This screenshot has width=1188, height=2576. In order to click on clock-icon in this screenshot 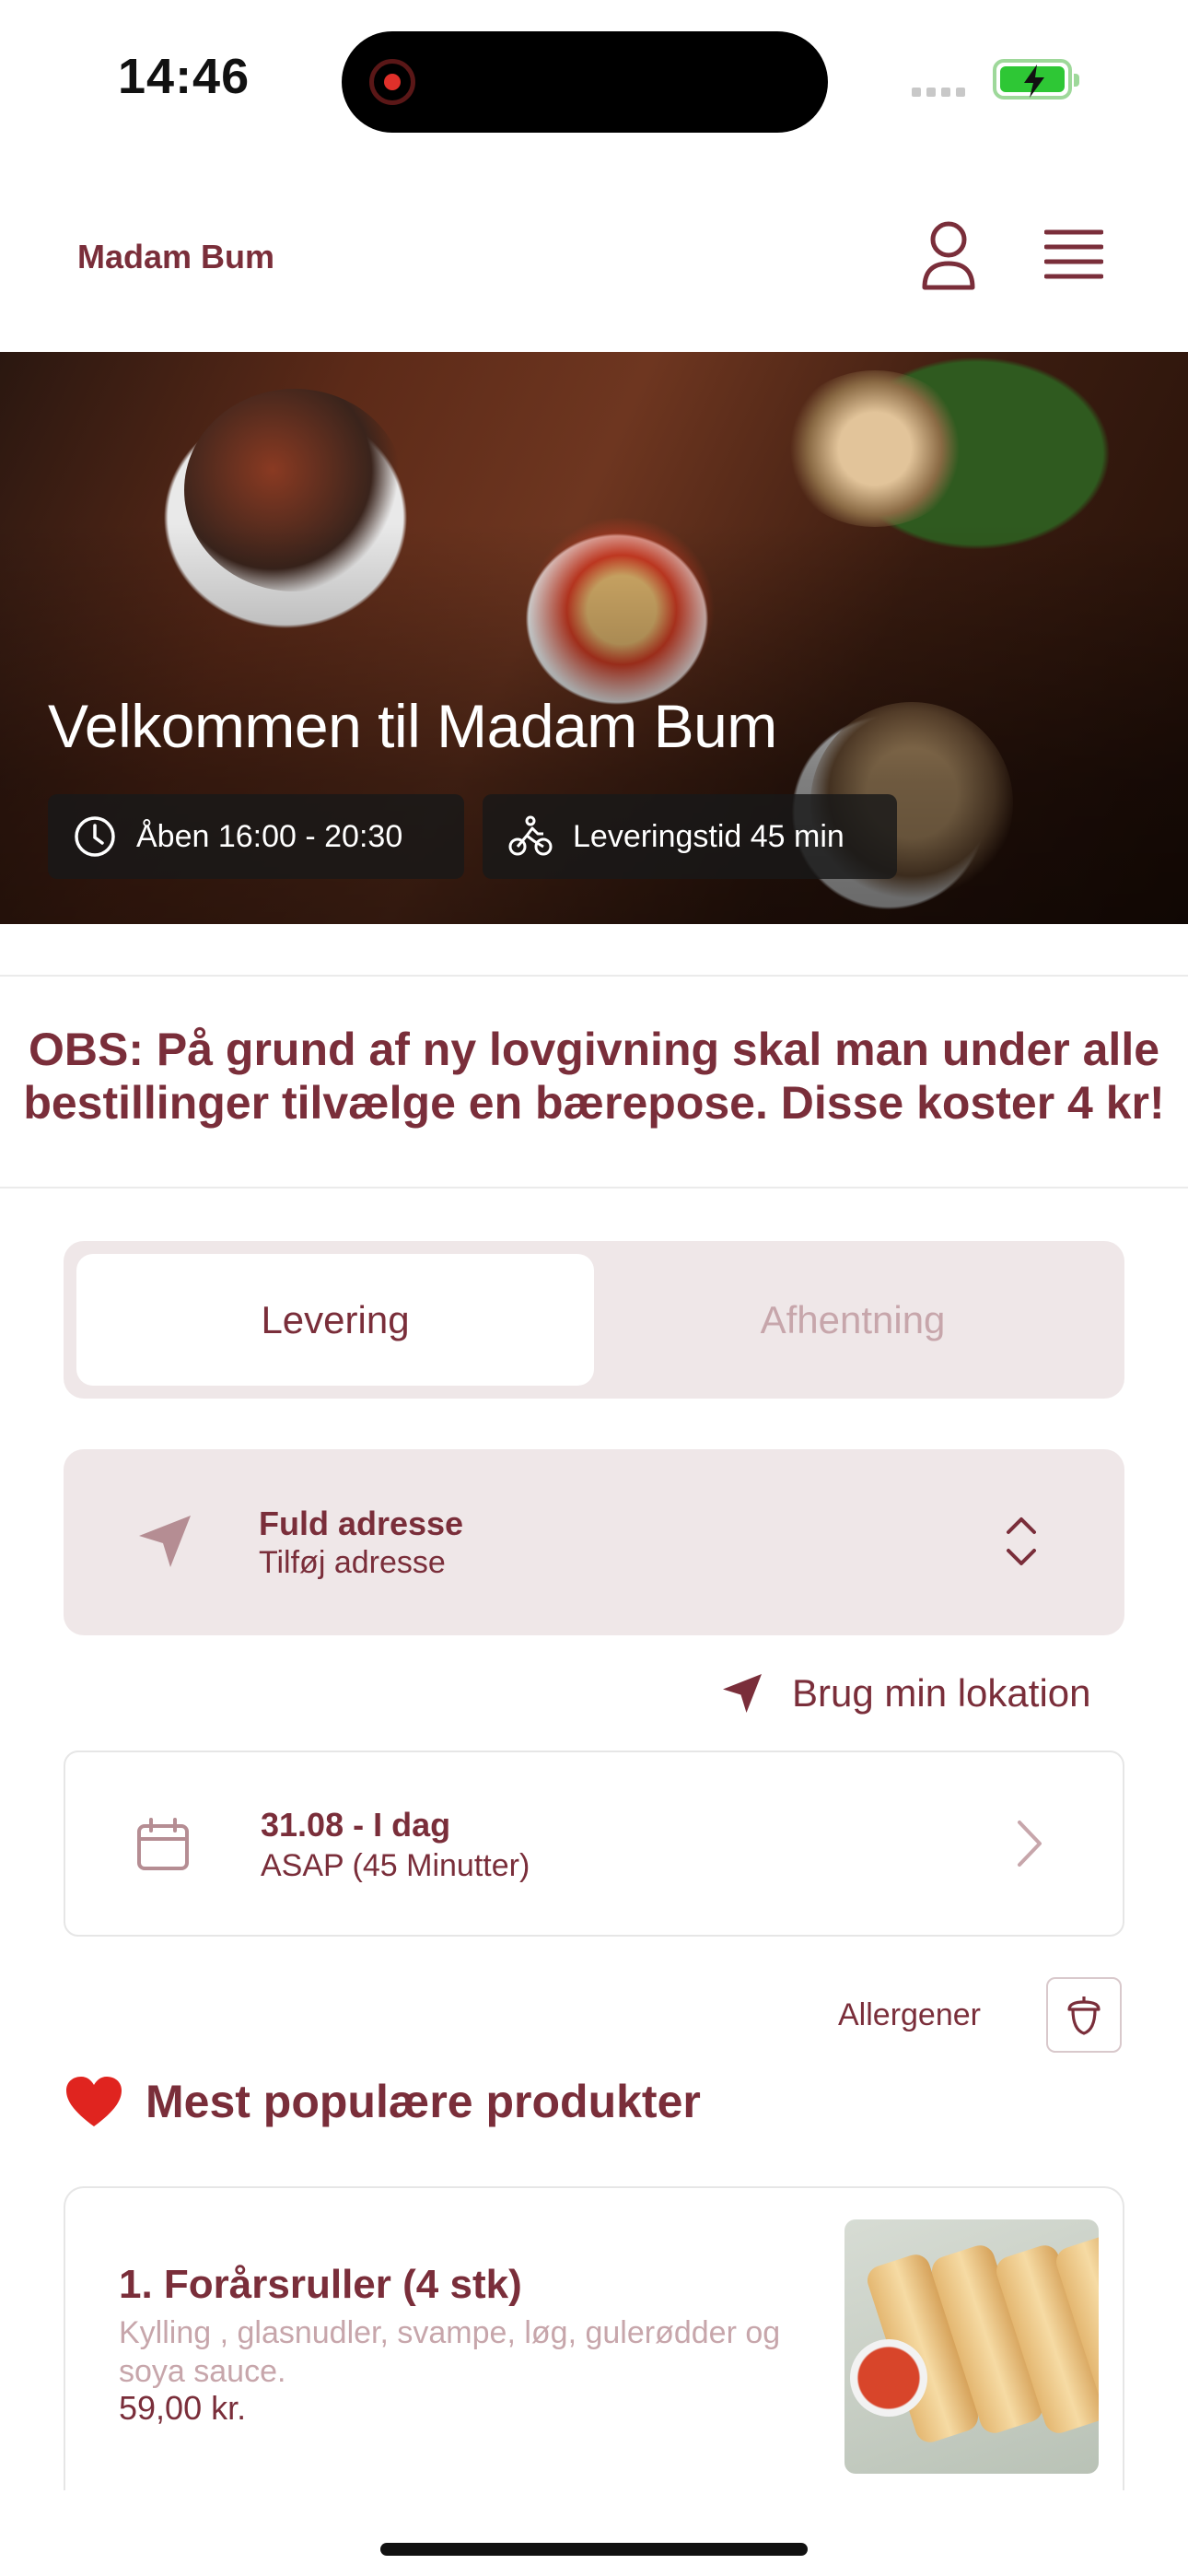, I will do `click(95, 837)`.